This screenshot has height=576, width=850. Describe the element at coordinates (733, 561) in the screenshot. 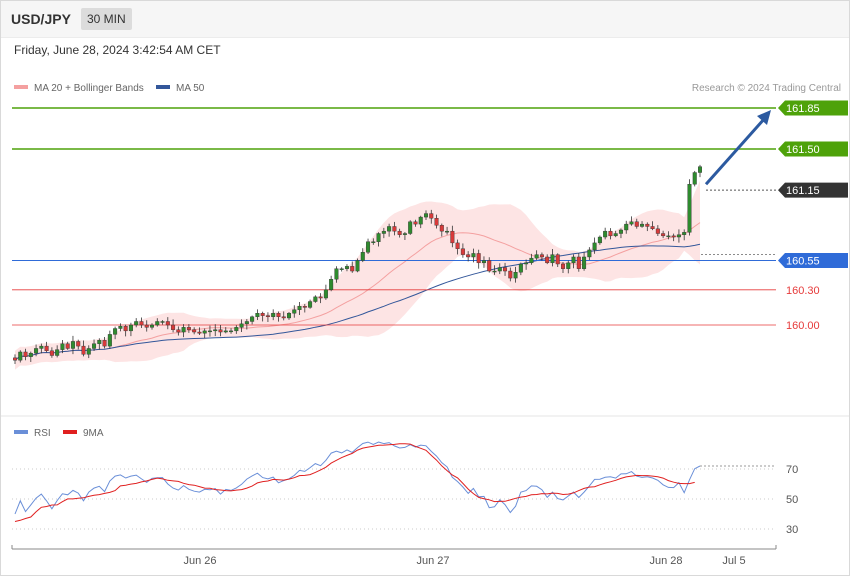

I see `x-tick-label: Jul 5` at that location.